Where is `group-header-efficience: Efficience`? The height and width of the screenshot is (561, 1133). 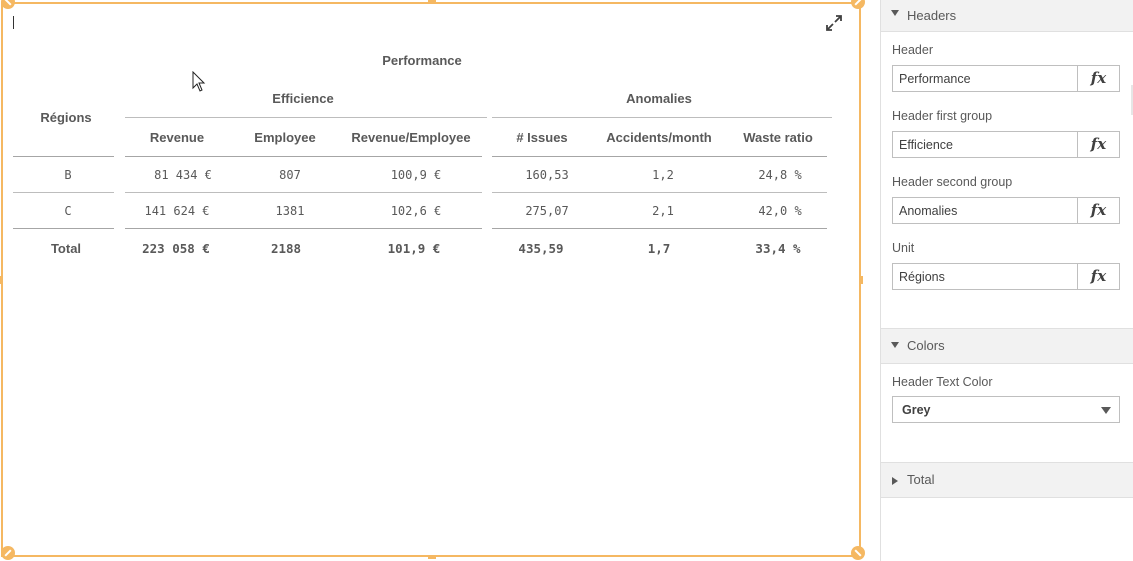 group-header-efficience: Efficience is located at coordinates (303, 98).